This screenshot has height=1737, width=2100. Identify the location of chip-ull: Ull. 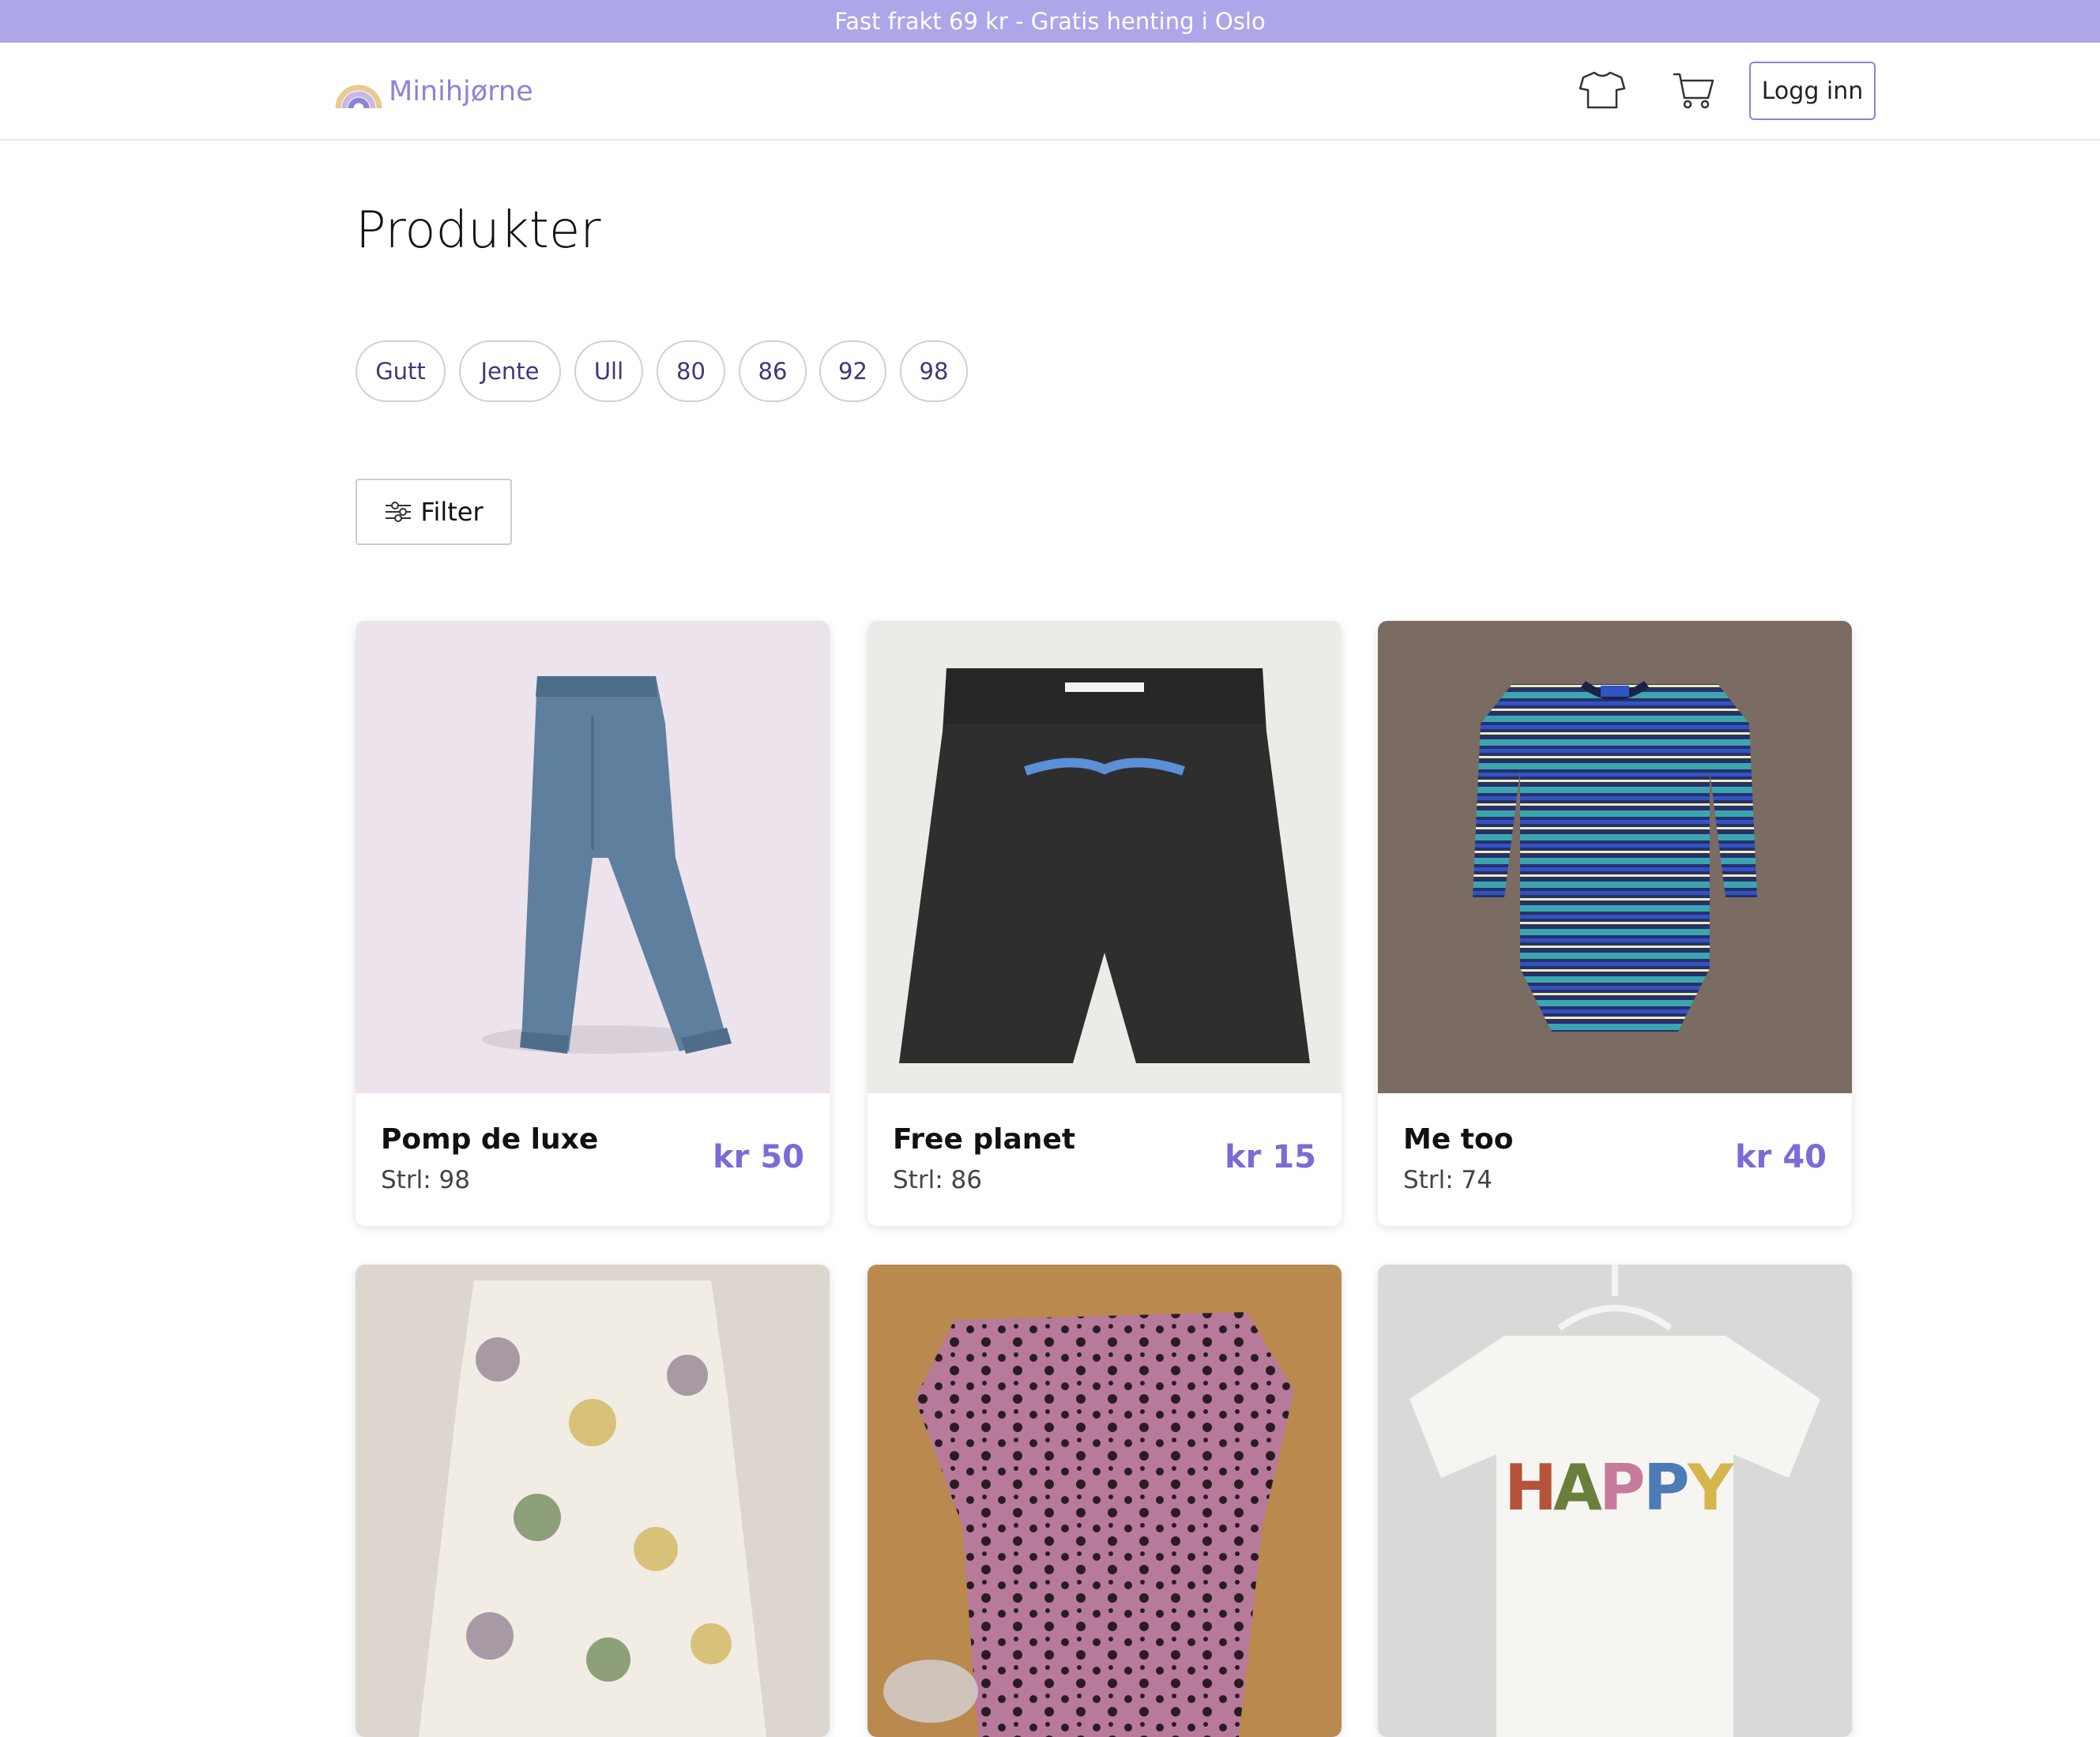
(609, 371).